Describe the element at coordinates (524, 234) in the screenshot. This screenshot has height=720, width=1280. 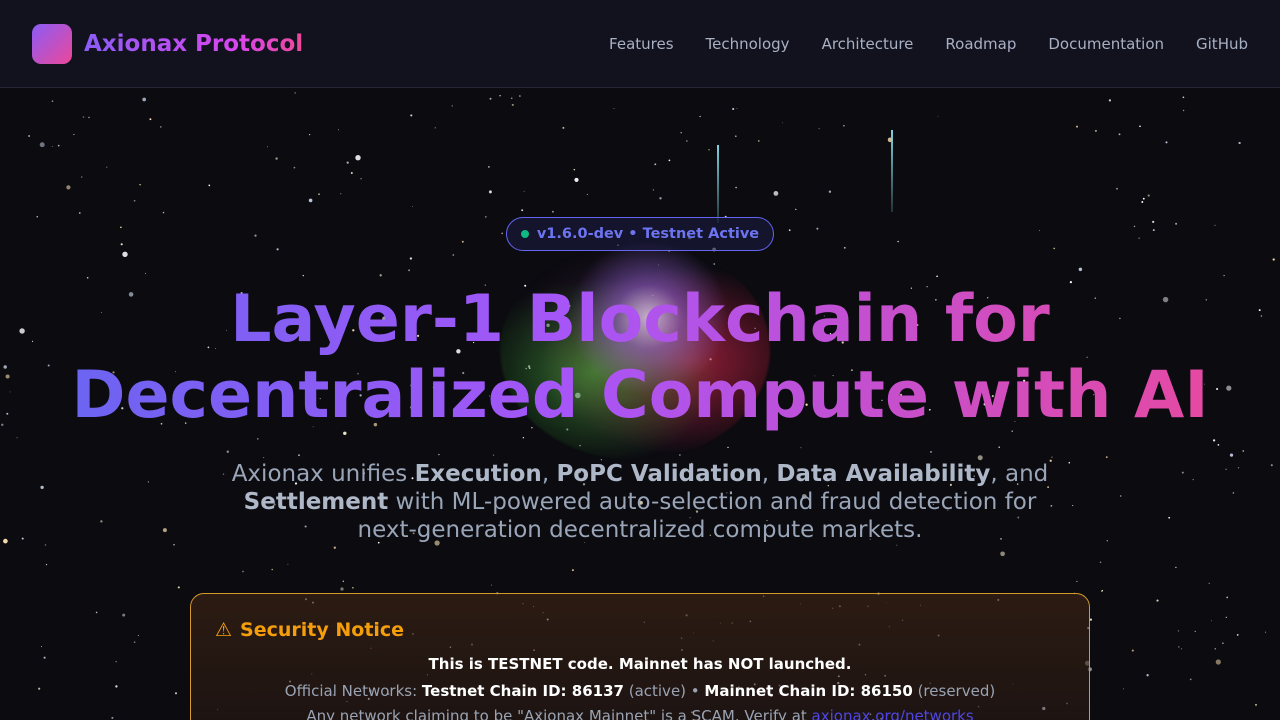
I see `status-dot-icon` at that location.